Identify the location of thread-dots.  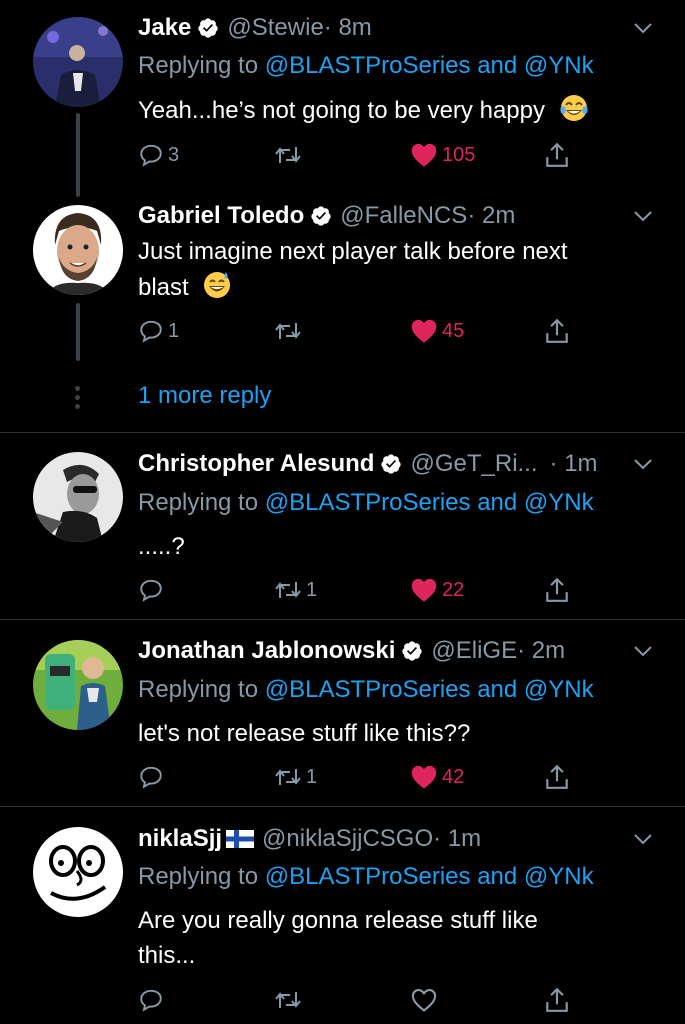
(78, 399).